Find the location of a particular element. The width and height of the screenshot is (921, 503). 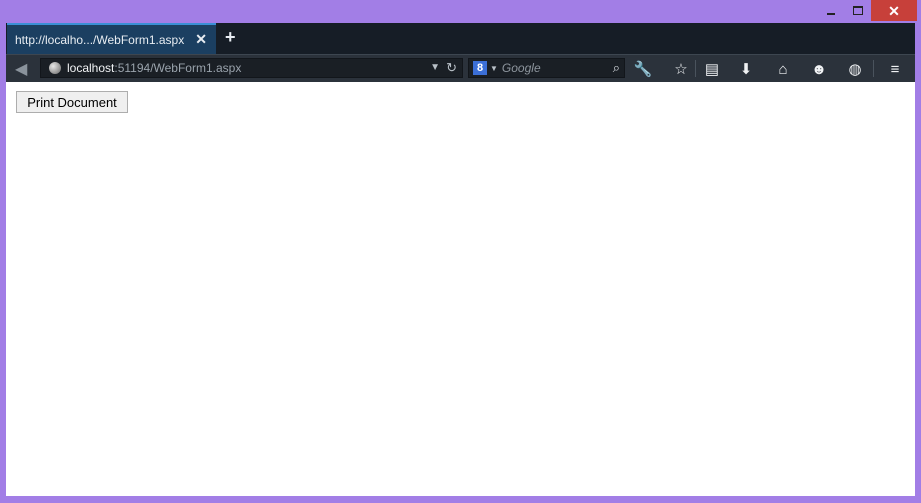

search-engine-google-icon: 8 is located at coordinates (480, 68).